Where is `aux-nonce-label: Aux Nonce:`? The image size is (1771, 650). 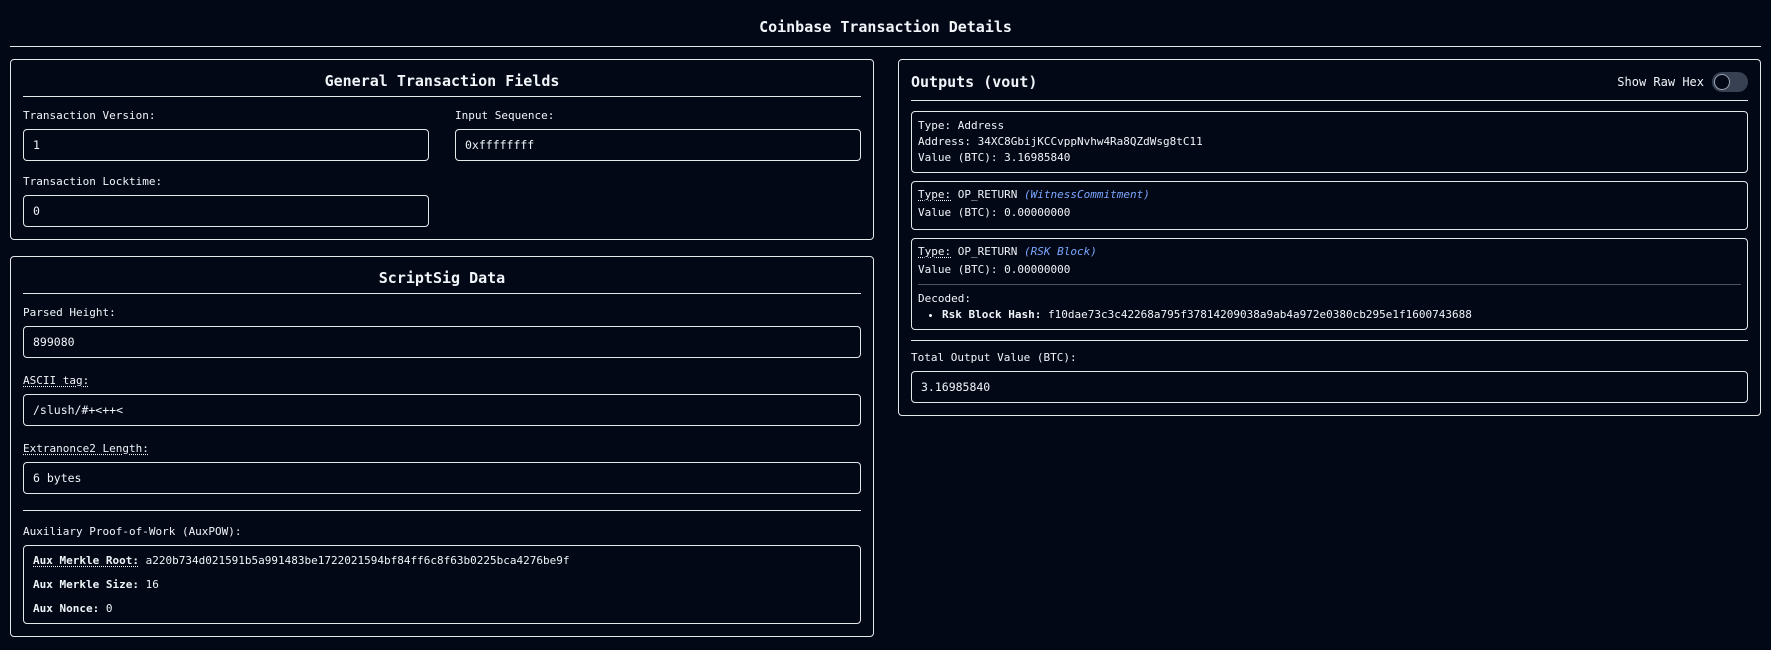 aux-nonce-label: Aux Nonce: is located at coordinates (66, 608).